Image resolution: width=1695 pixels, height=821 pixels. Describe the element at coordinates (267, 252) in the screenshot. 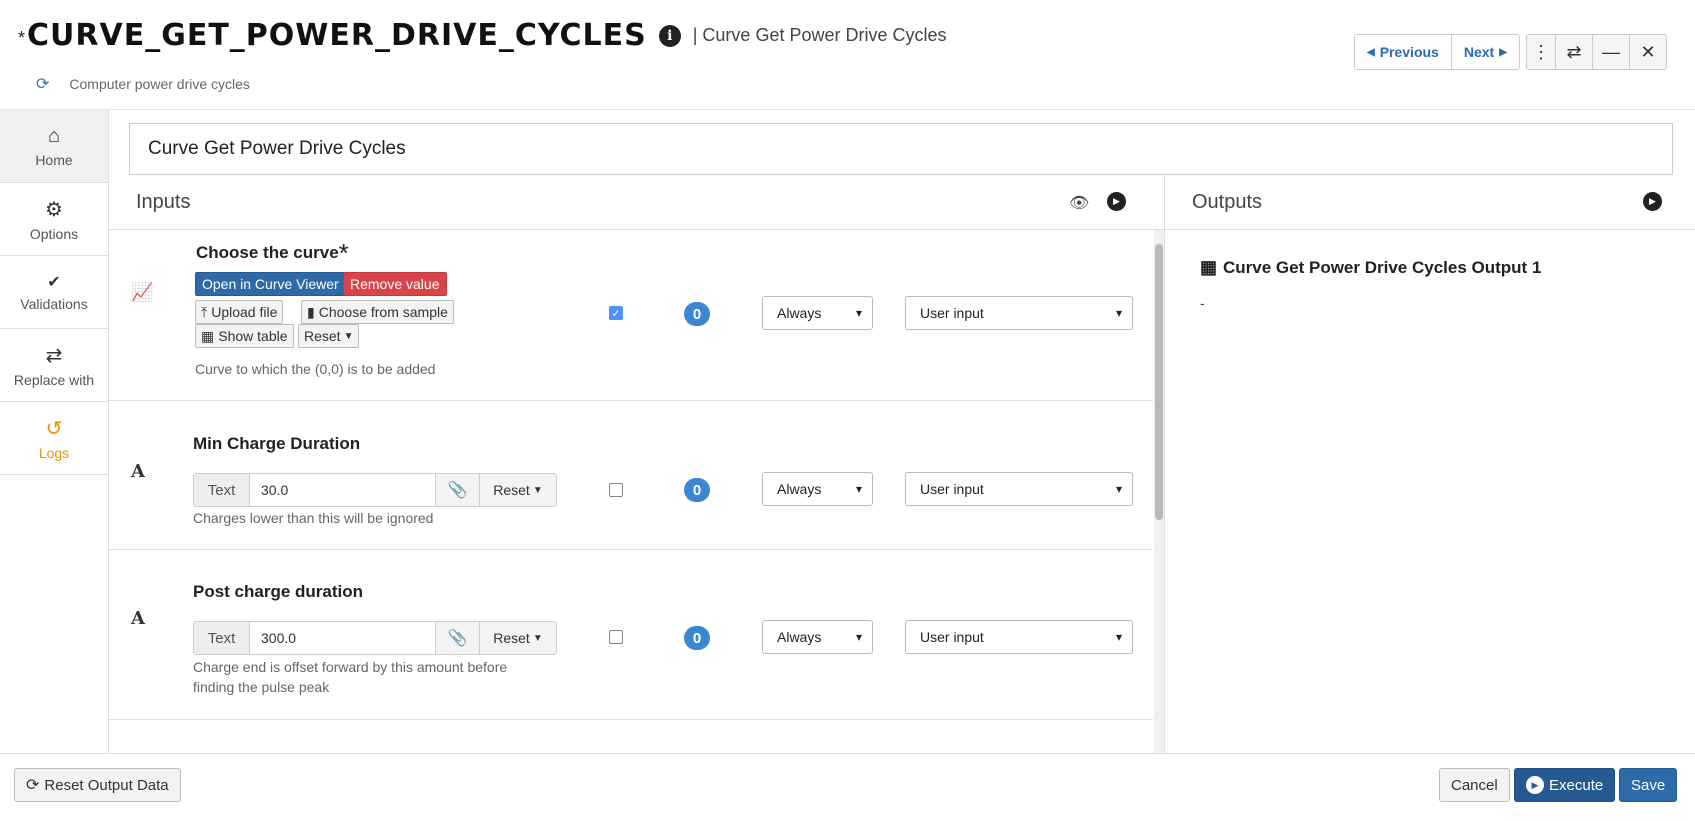

I see `input-label-text: Choose the curve` at that location.